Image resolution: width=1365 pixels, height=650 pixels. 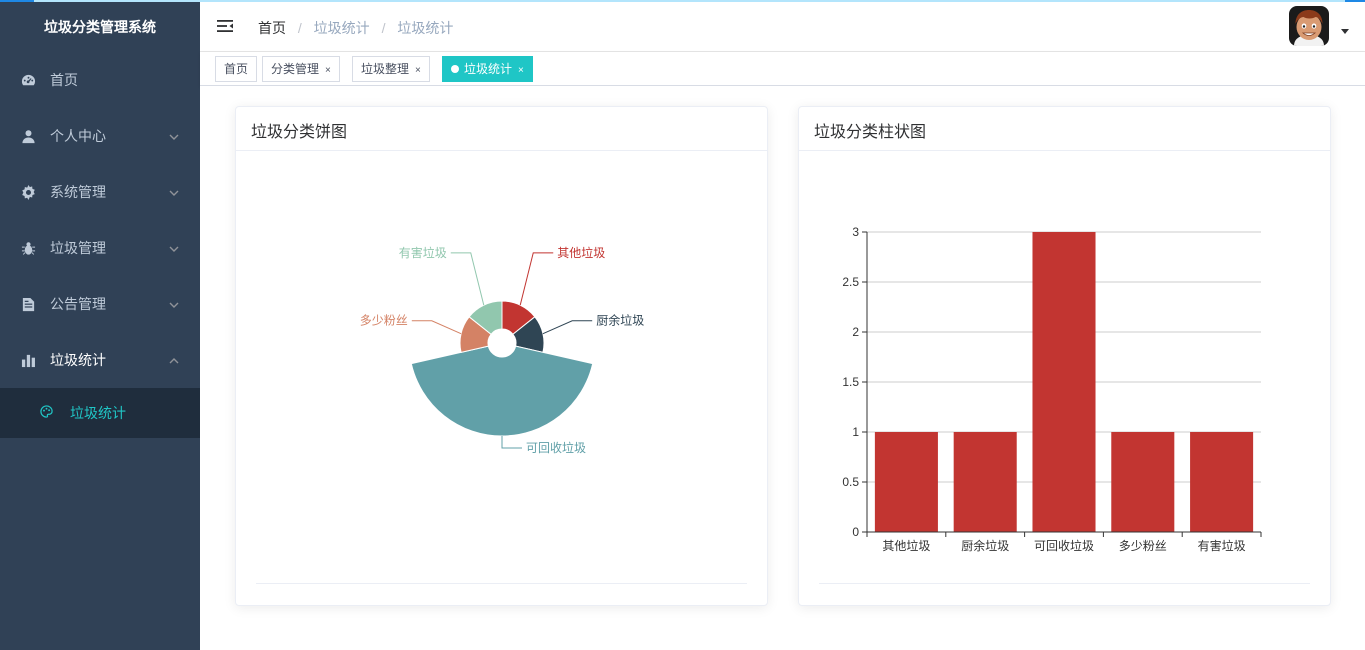 I want to click on sidebar-item-garbage-management: 垃圾管理, so click(x=100, y=248).